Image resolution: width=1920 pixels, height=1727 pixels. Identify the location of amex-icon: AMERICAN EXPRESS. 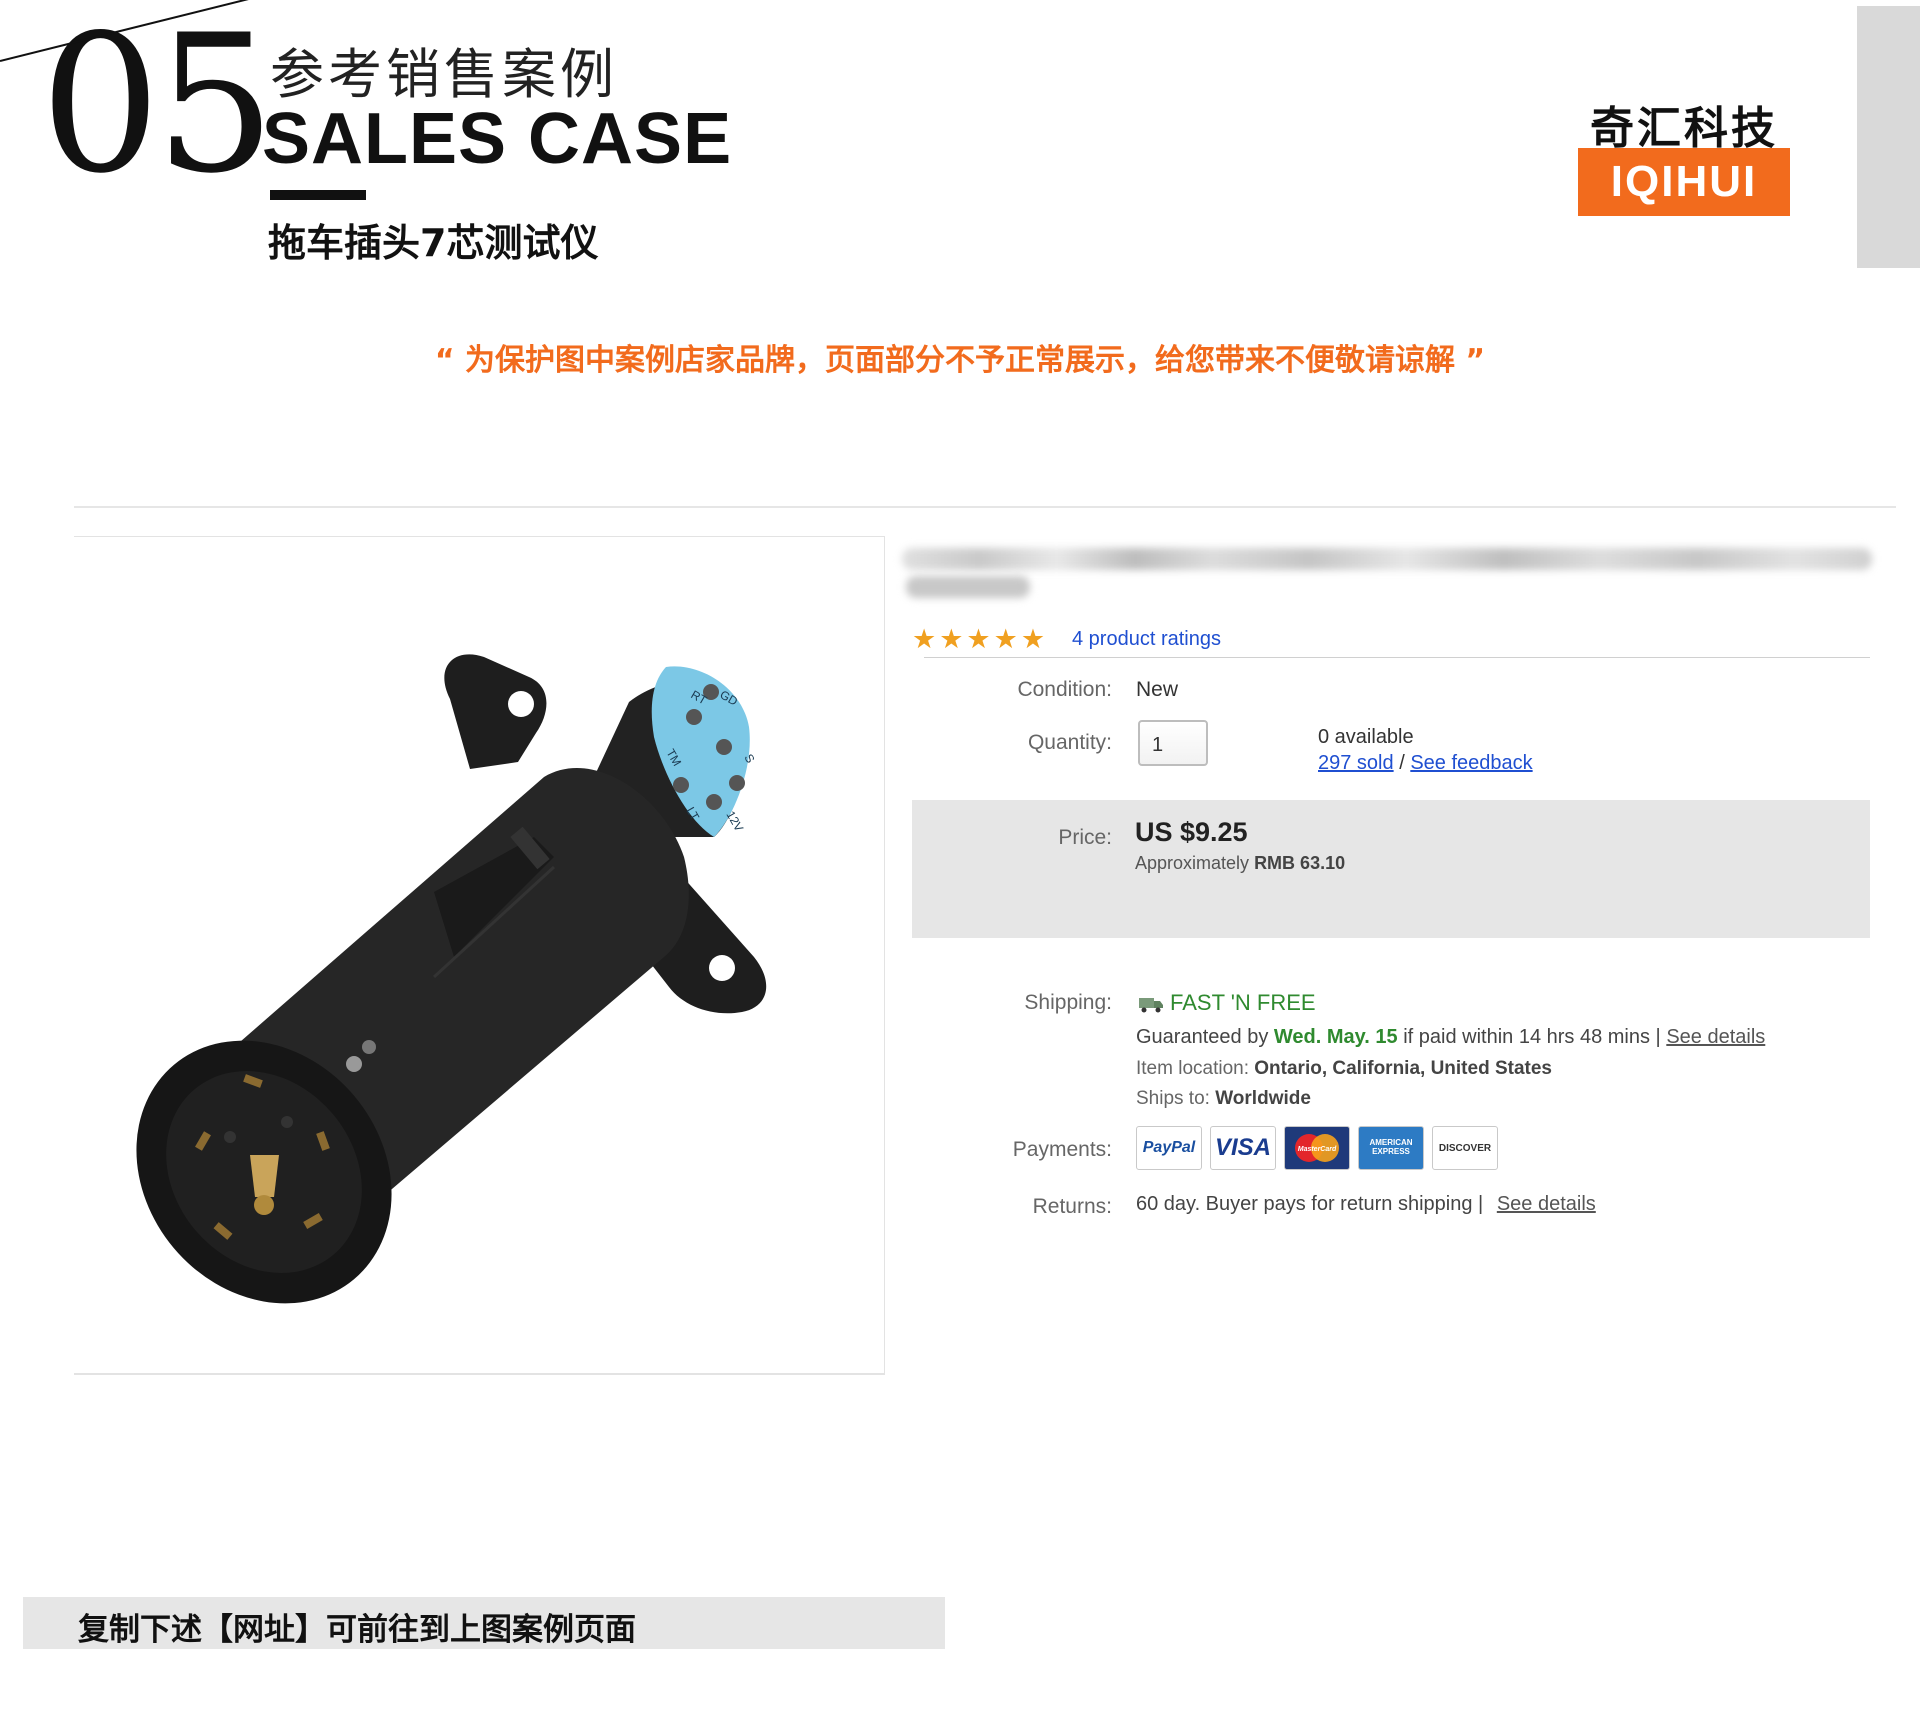
(1391, 1148).